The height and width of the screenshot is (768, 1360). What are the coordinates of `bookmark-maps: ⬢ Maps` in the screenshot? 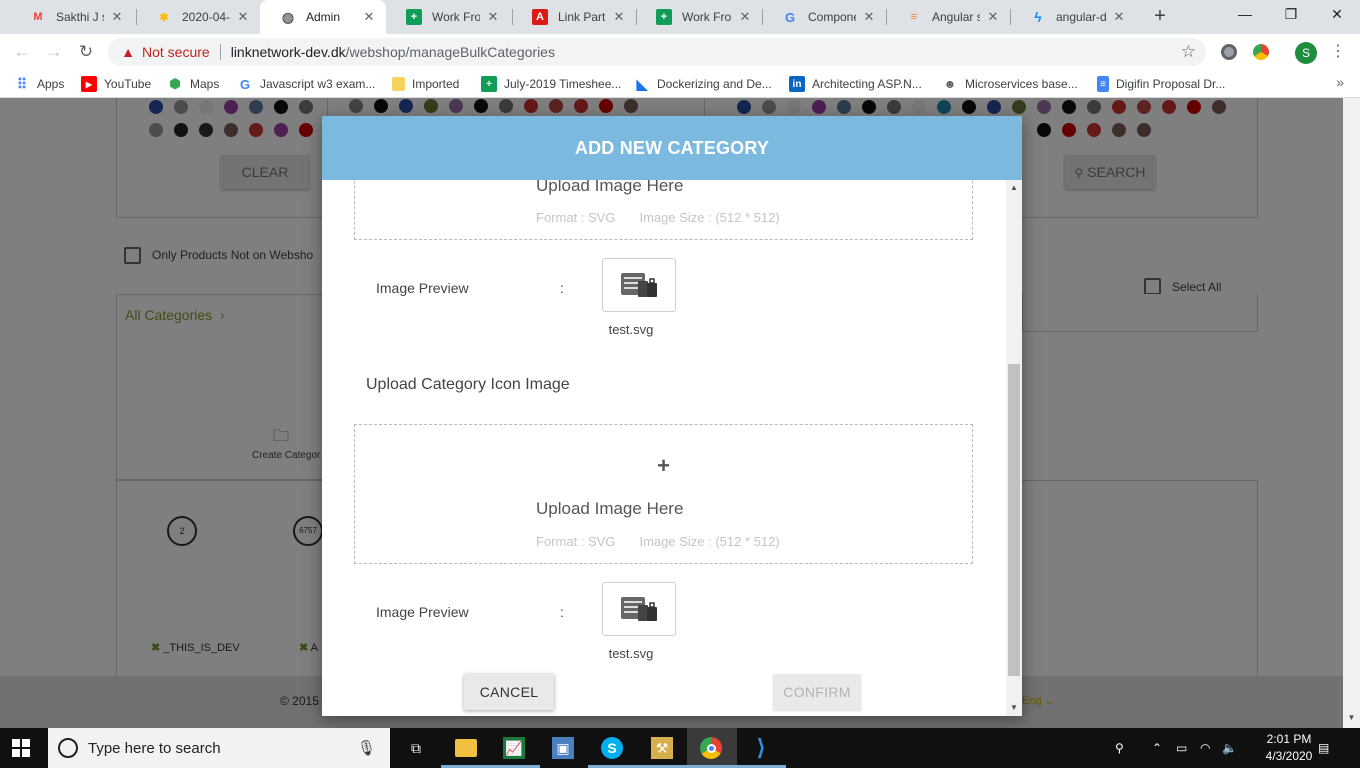 It's located at (193, 84).